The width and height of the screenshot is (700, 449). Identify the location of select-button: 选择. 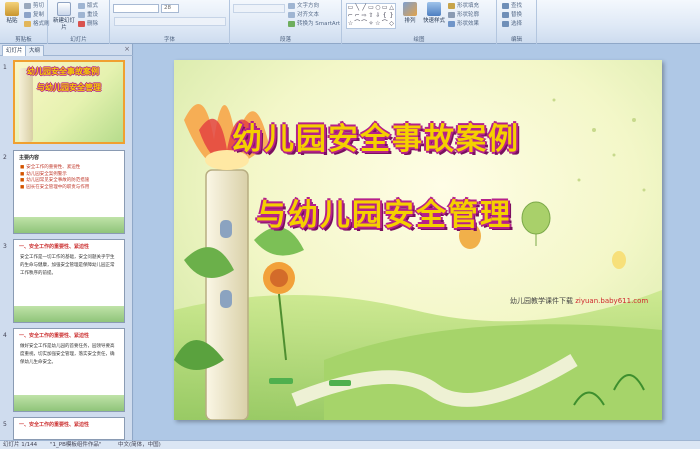
(512, 24).